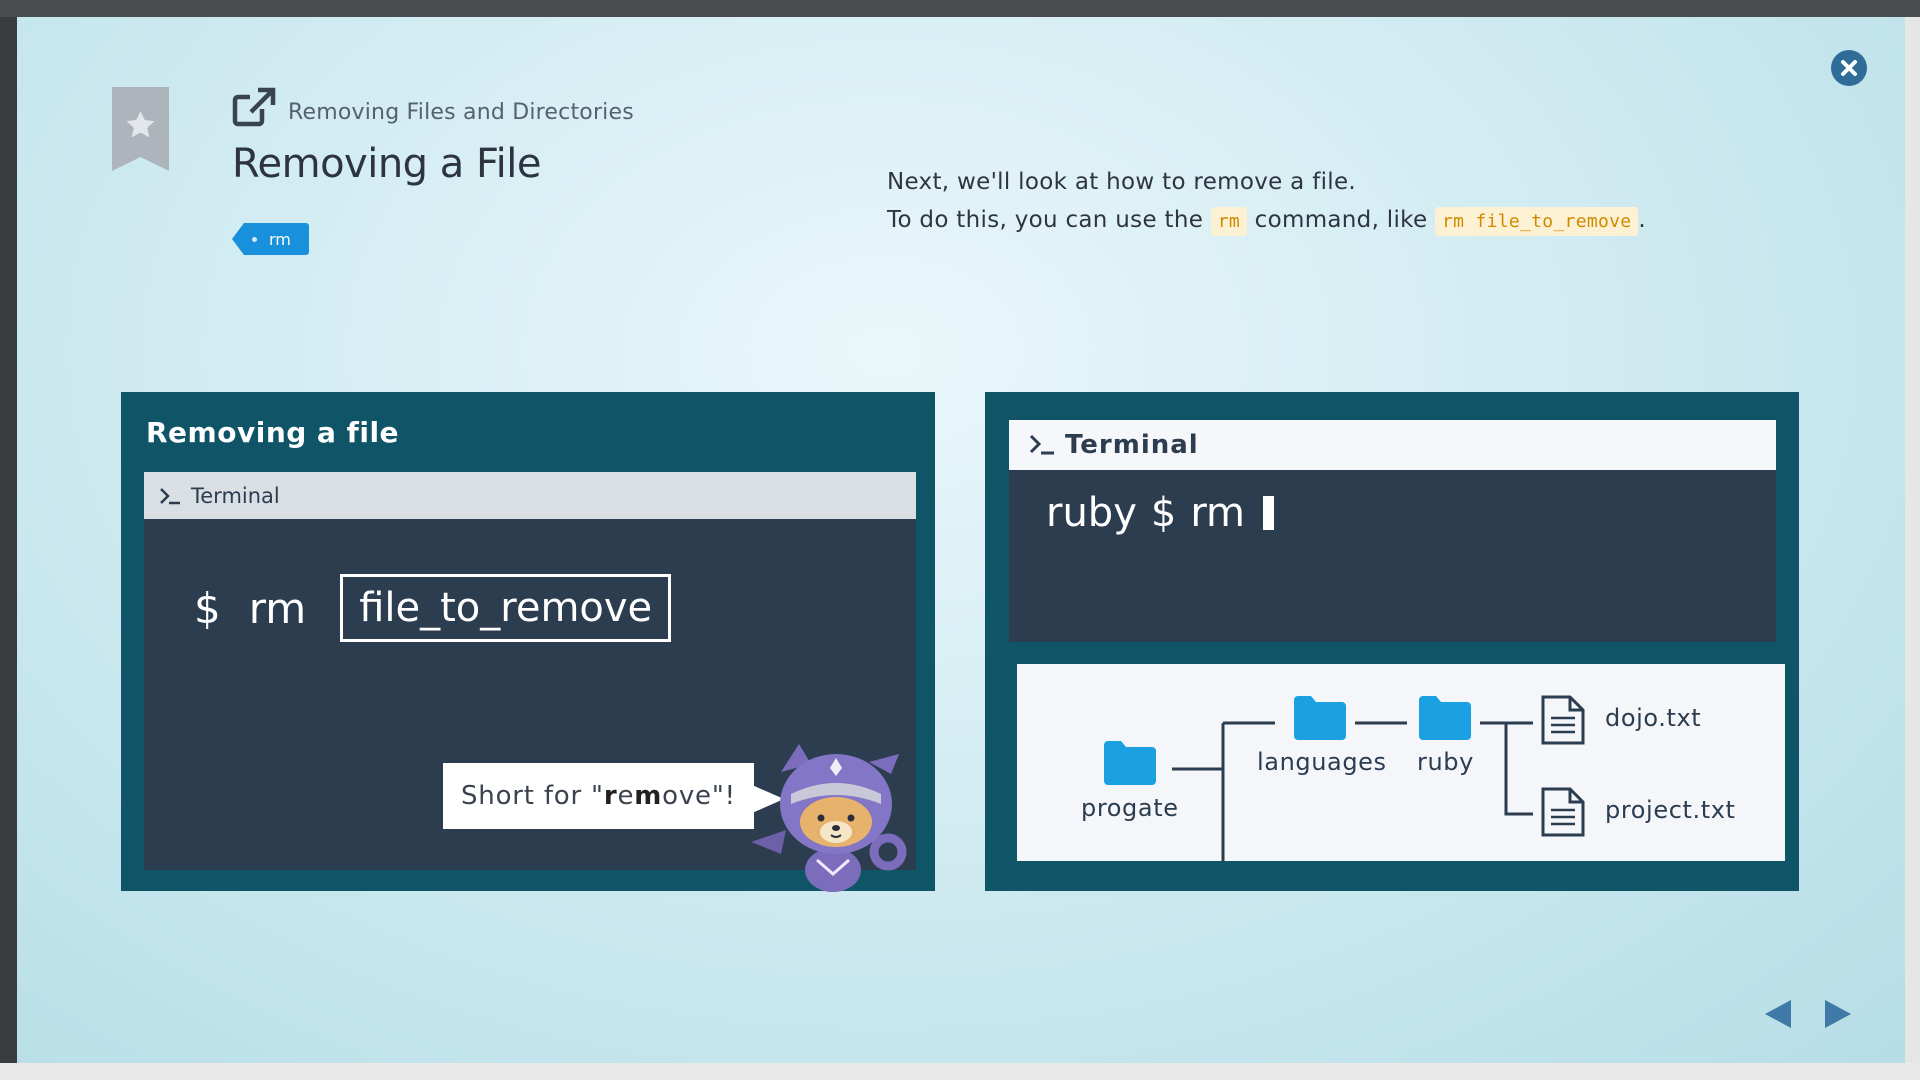 The height and width of the screenshot is (1080, 1920). I want to click on tree-label-project: project.txt, so click(1670, 810).